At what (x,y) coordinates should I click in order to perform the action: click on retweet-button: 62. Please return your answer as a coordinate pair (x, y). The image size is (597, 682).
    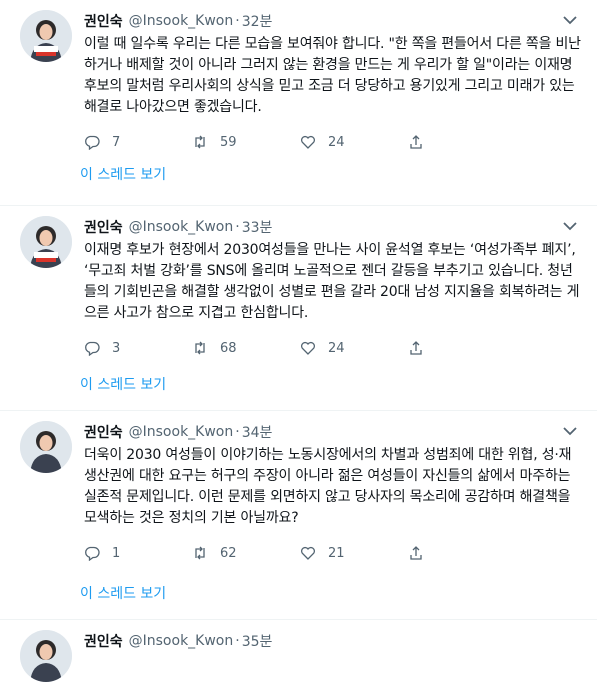
    Looking at the image, I should click on (246, 553).